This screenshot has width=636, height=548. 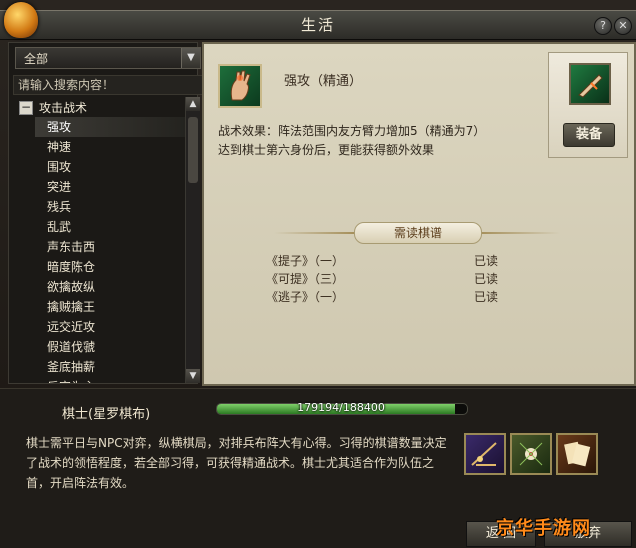 I want to click on profession-label: 棋士(星罗棋布), so click(x=106, y=414).